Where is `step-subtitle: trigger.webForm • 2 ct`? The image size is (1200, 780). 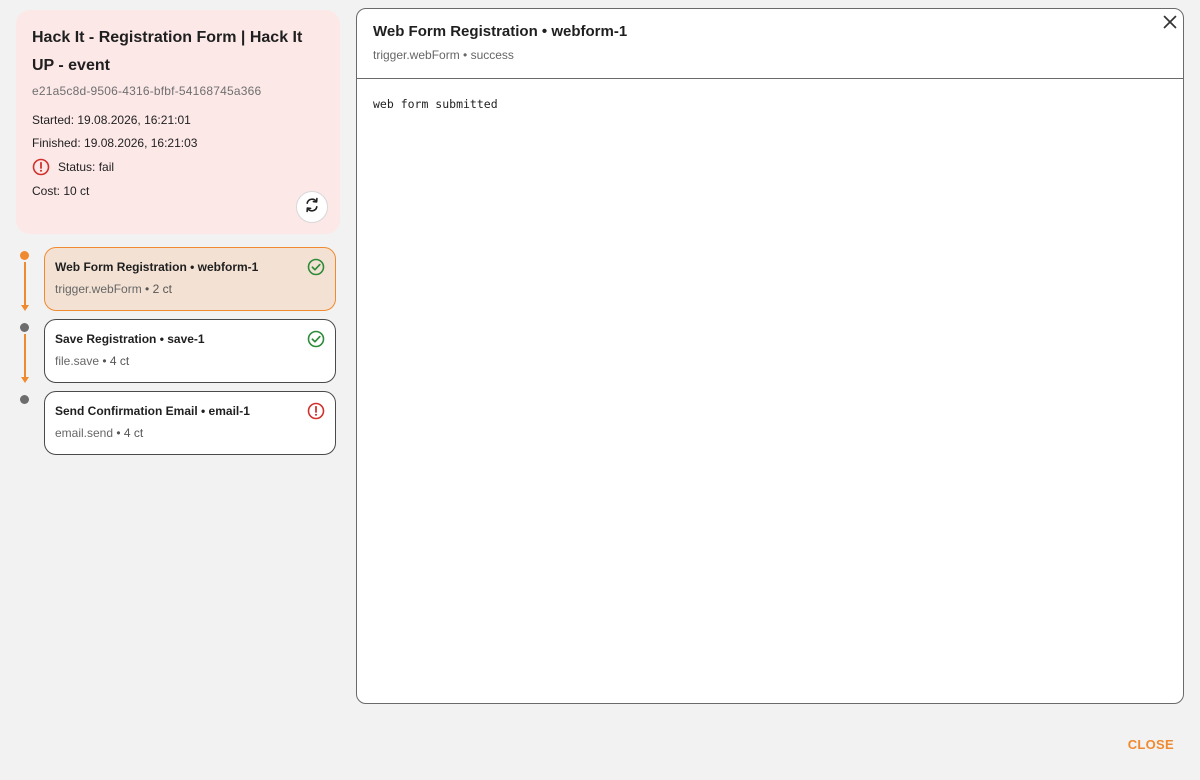
step-subtitle: trigger.webForm • 2 ct is located at coordinates (190, 289).